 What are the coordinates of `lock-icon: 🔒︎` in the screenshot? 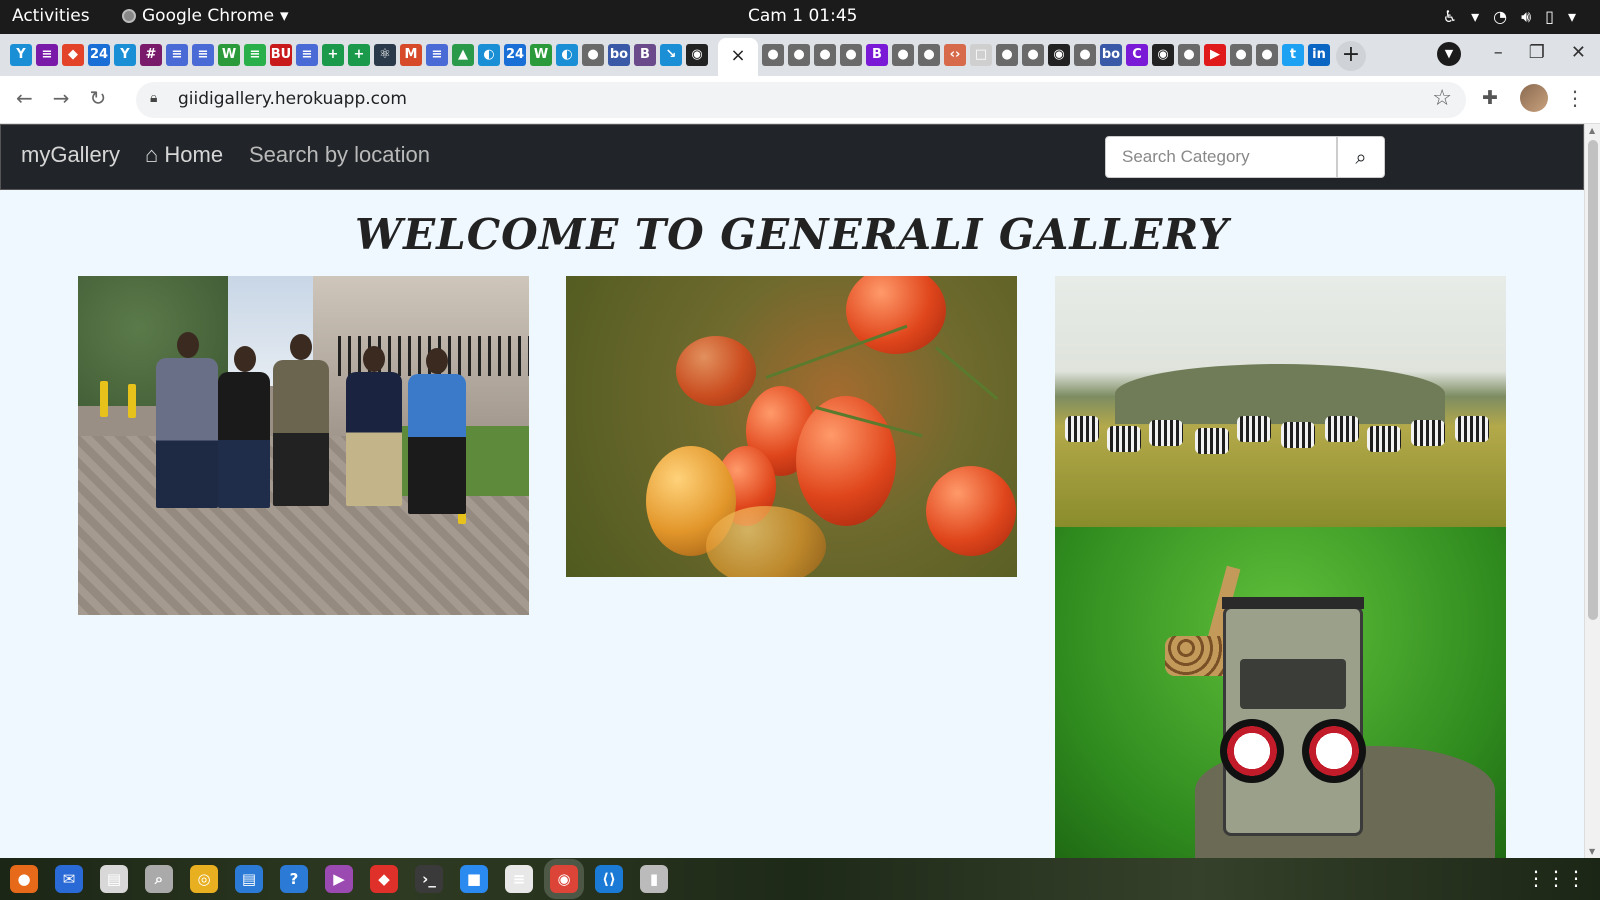 It's located at (153, 98).